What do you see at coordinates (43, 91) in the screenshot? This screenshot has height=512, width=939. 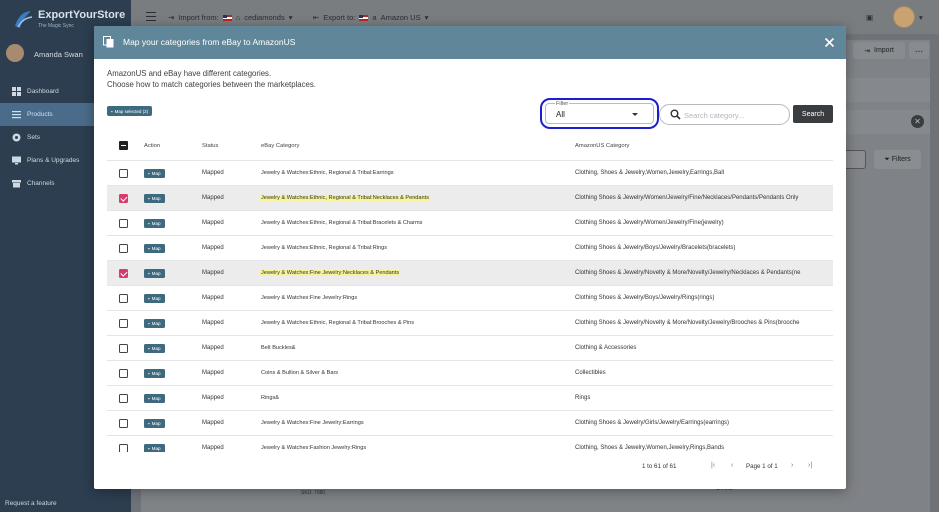 I see `sidebar-item-label: Dashboard` at bounding box center [43, 91].